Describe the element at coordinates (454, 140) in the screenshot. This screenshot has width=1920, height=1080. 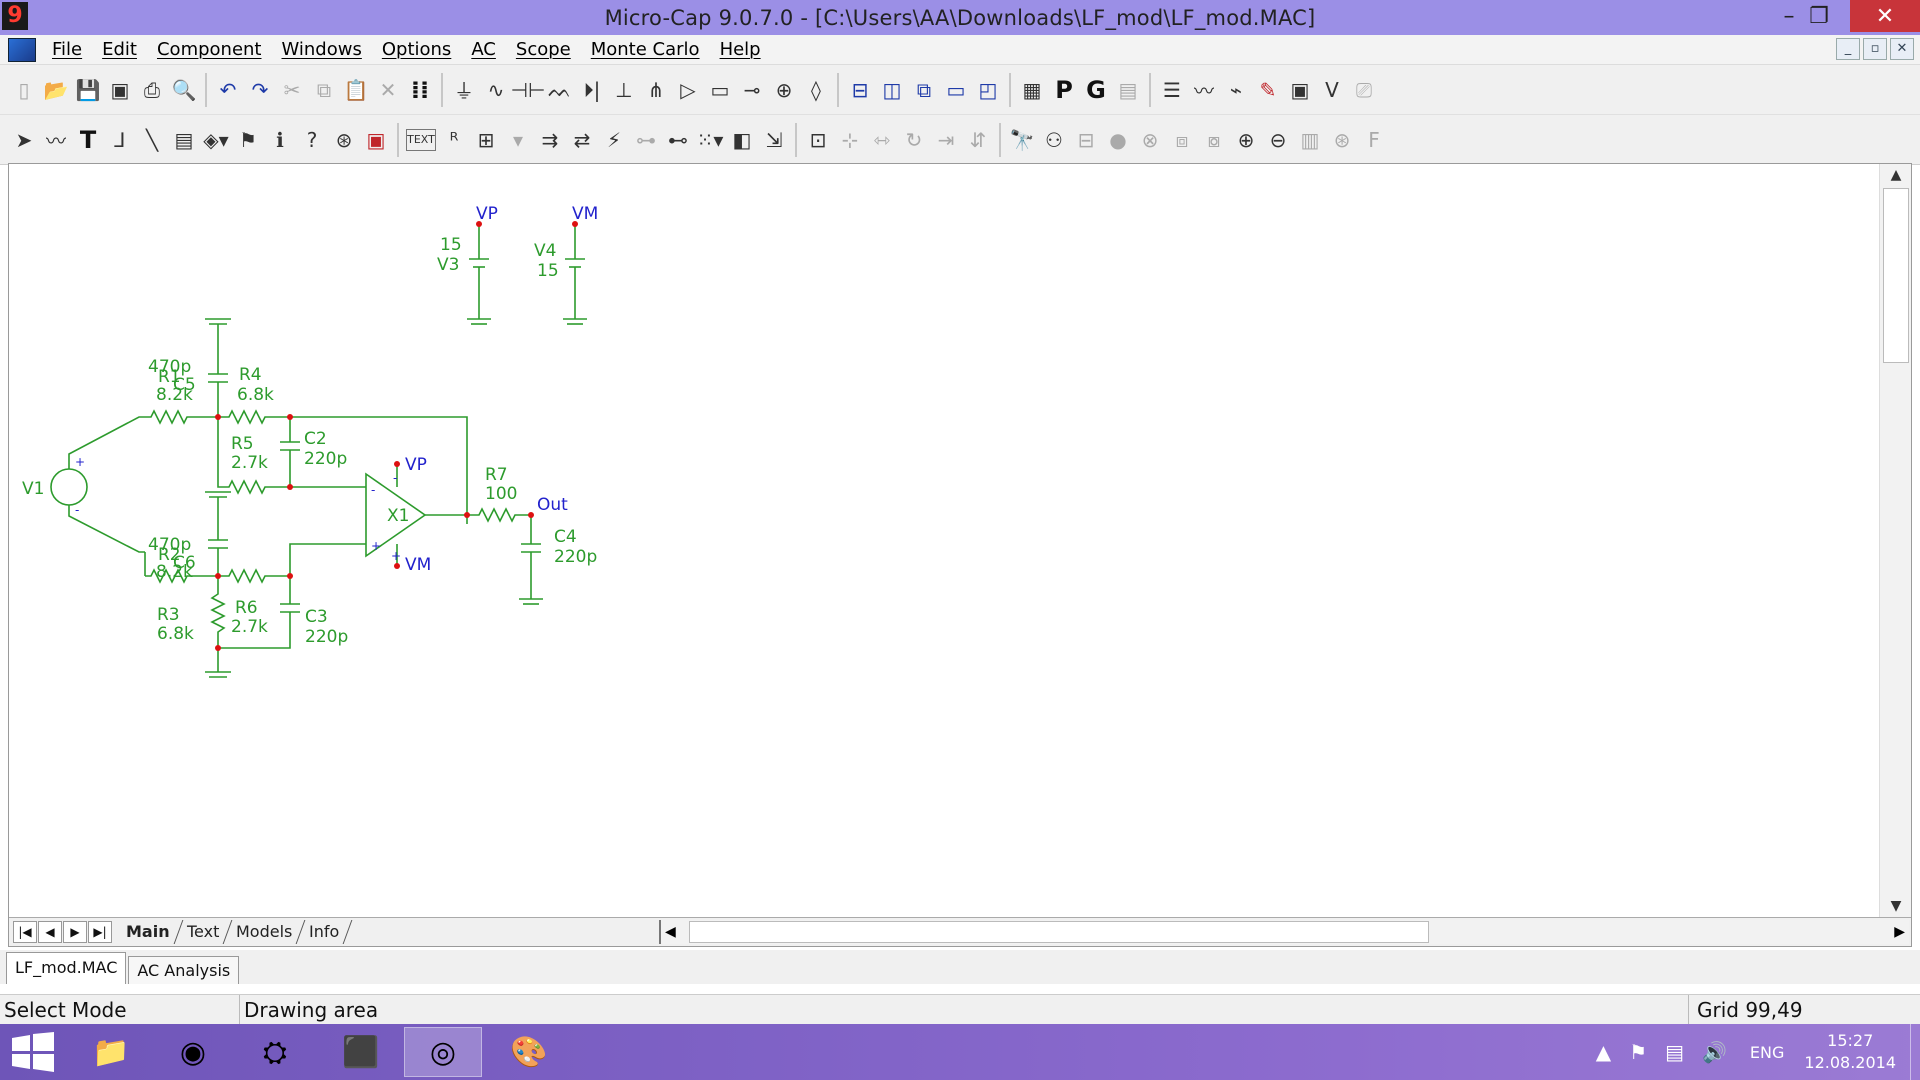
I see `attribute-display-icon: ᴿ` at that location.